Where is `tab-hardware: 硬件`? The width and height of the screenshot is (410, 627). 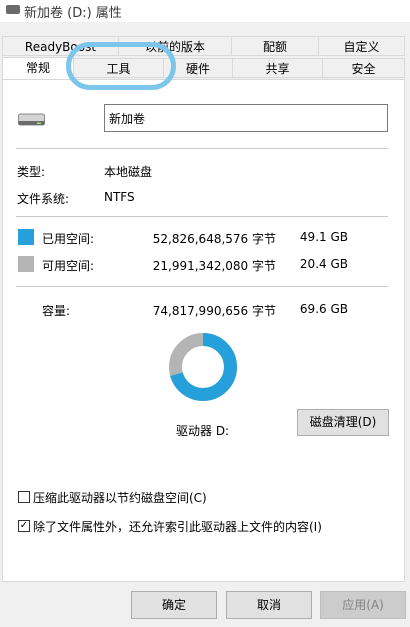 tab-hardware: 硬件 is located at coordinates (198, 68).